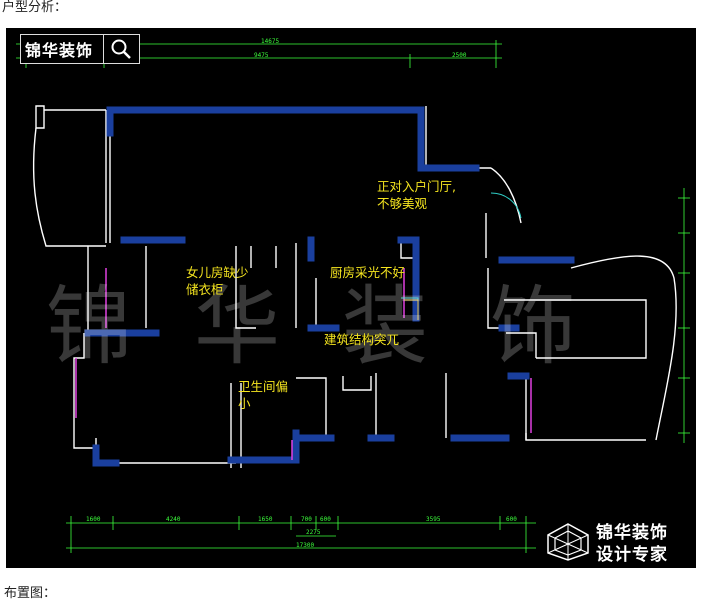  I want to click on dim-top-right: 2500, so click(459, 55).